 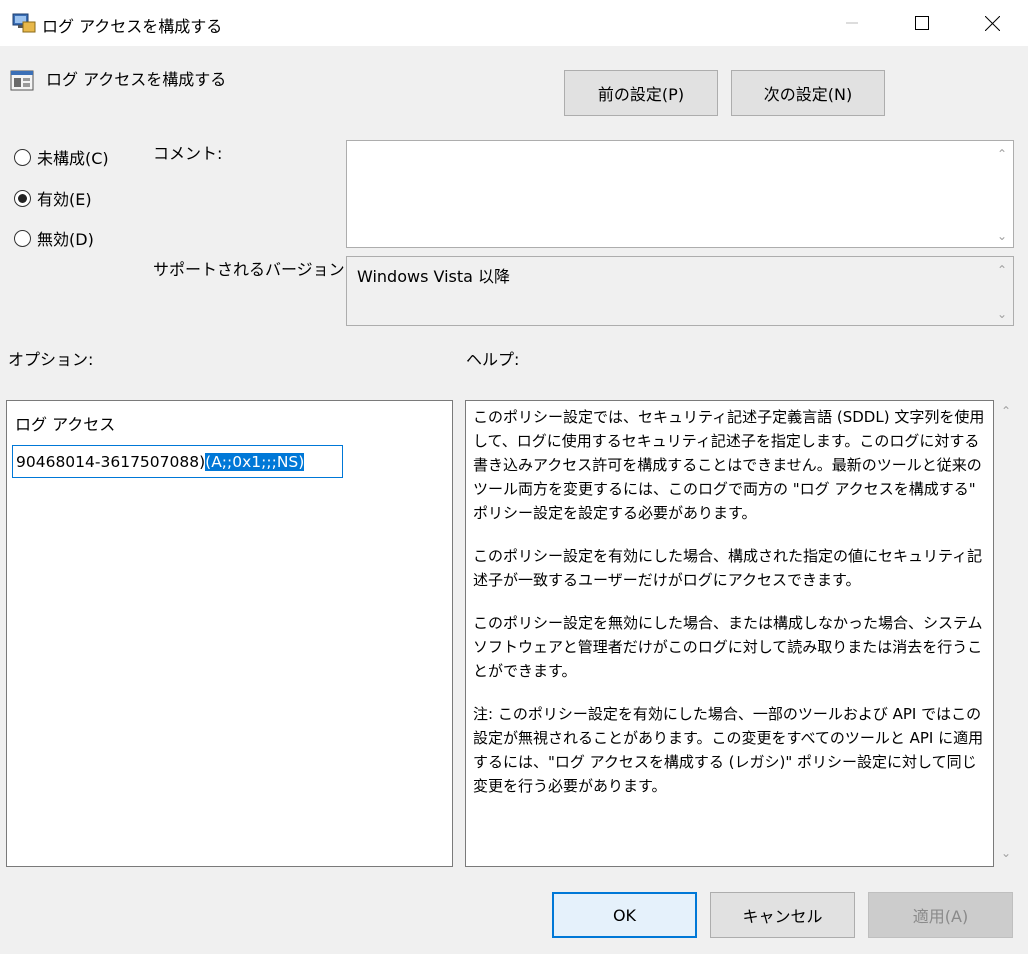 What do you see at coordinates (65, 239) in the screenshot?
I see `radio-label: 無効(D)` at bounding box center [65, 239].